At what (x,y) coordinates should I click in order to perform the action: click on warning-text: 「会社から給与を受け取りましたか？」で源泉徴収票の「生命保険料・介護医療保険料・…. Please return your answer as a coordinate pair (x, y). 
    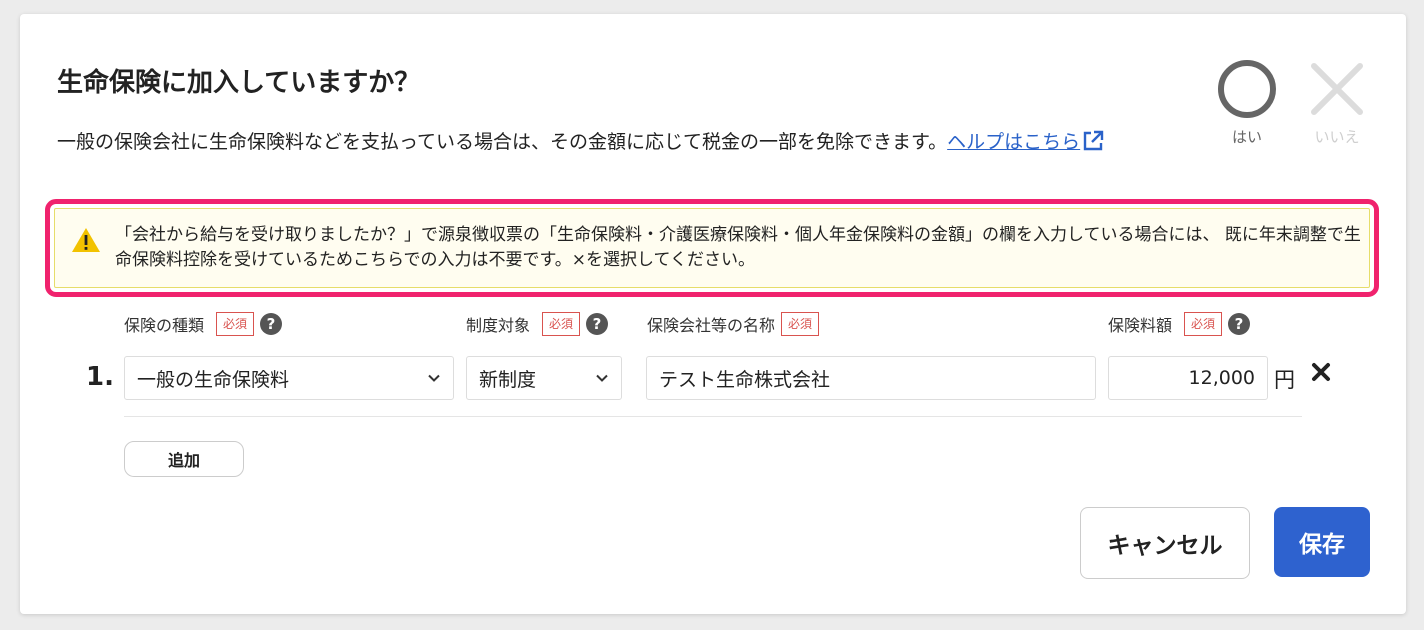
    Looking at the image, I should click on (738, 247).